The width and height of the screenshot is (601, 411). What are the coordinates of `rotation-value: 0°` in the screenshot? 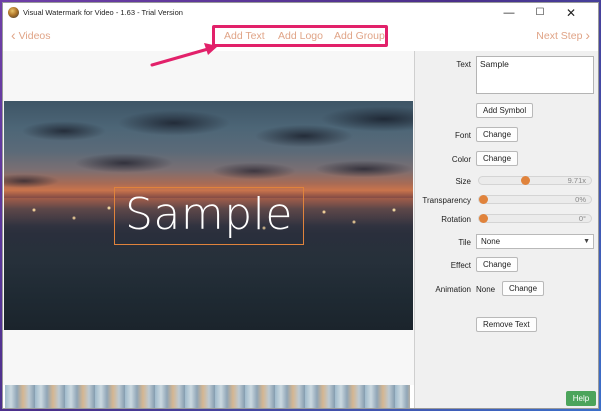 It's located at (582, 218).